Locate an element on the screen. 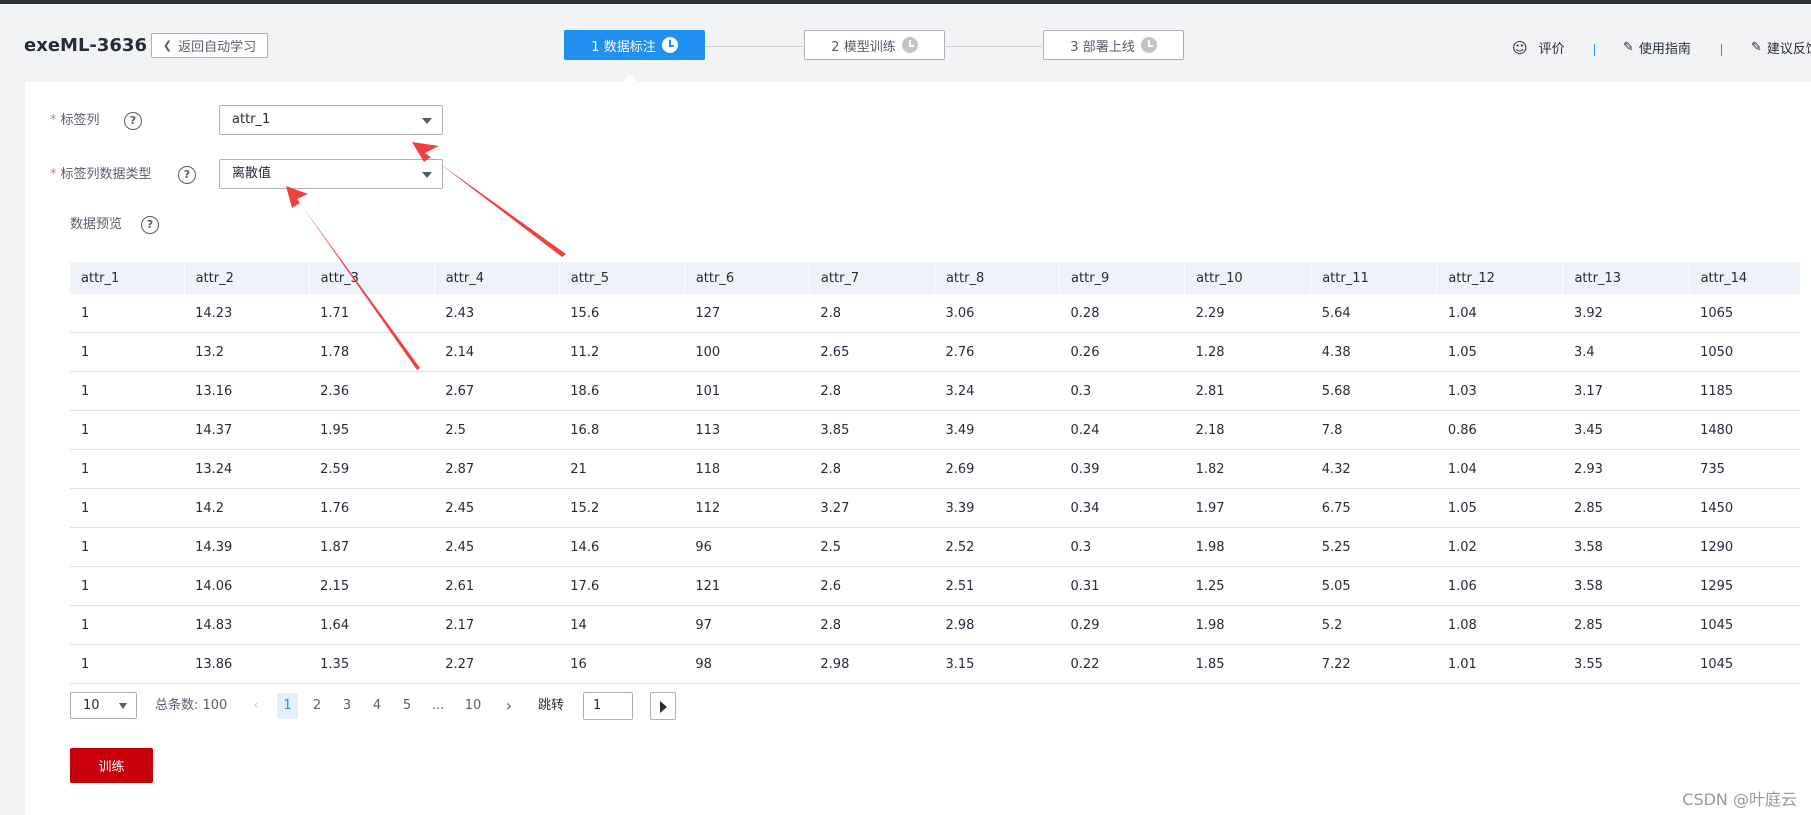  label-type-text: 标签列数据类型 is located at coordinates (106, 174).